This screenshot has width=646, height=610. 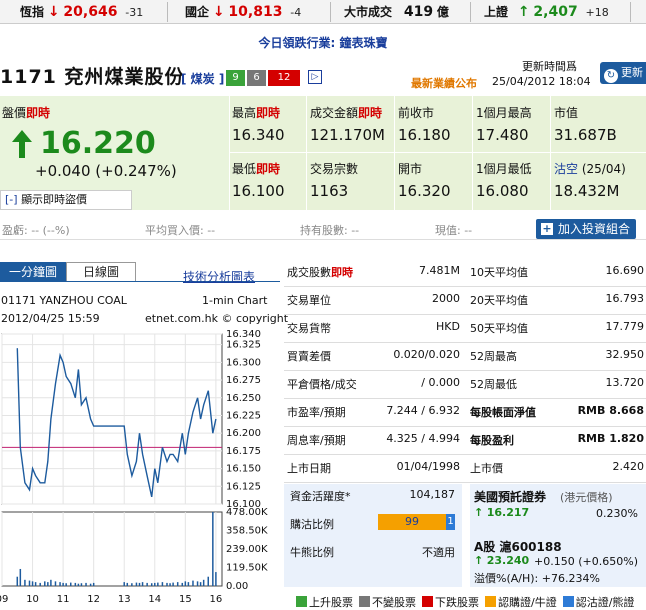 What do you see at coordinates (368, 12) in the screenshot?
I see `ticker-turnover-label: 大市成交` at bounding box center [368, 12].